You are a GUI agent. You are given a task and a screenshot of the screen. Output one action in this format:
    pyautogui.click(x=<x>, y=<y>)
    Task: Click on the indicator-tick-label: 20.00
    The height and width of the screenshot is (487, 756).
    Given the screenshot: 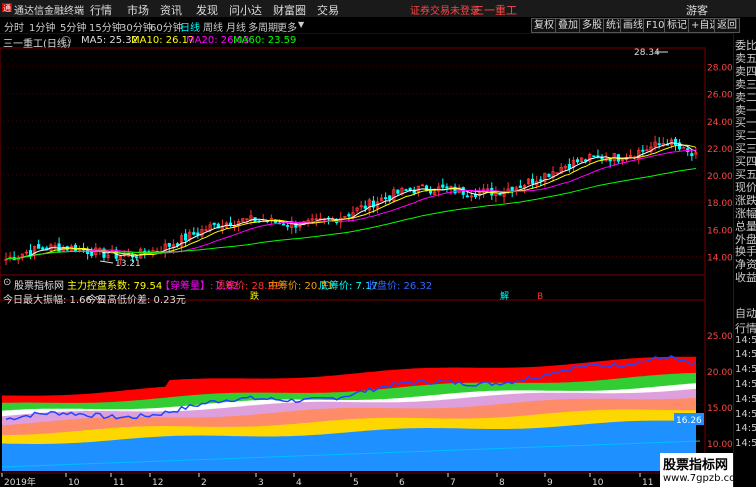 What is the action you would take?
    pyautogui.click(x=720, y=373)
    